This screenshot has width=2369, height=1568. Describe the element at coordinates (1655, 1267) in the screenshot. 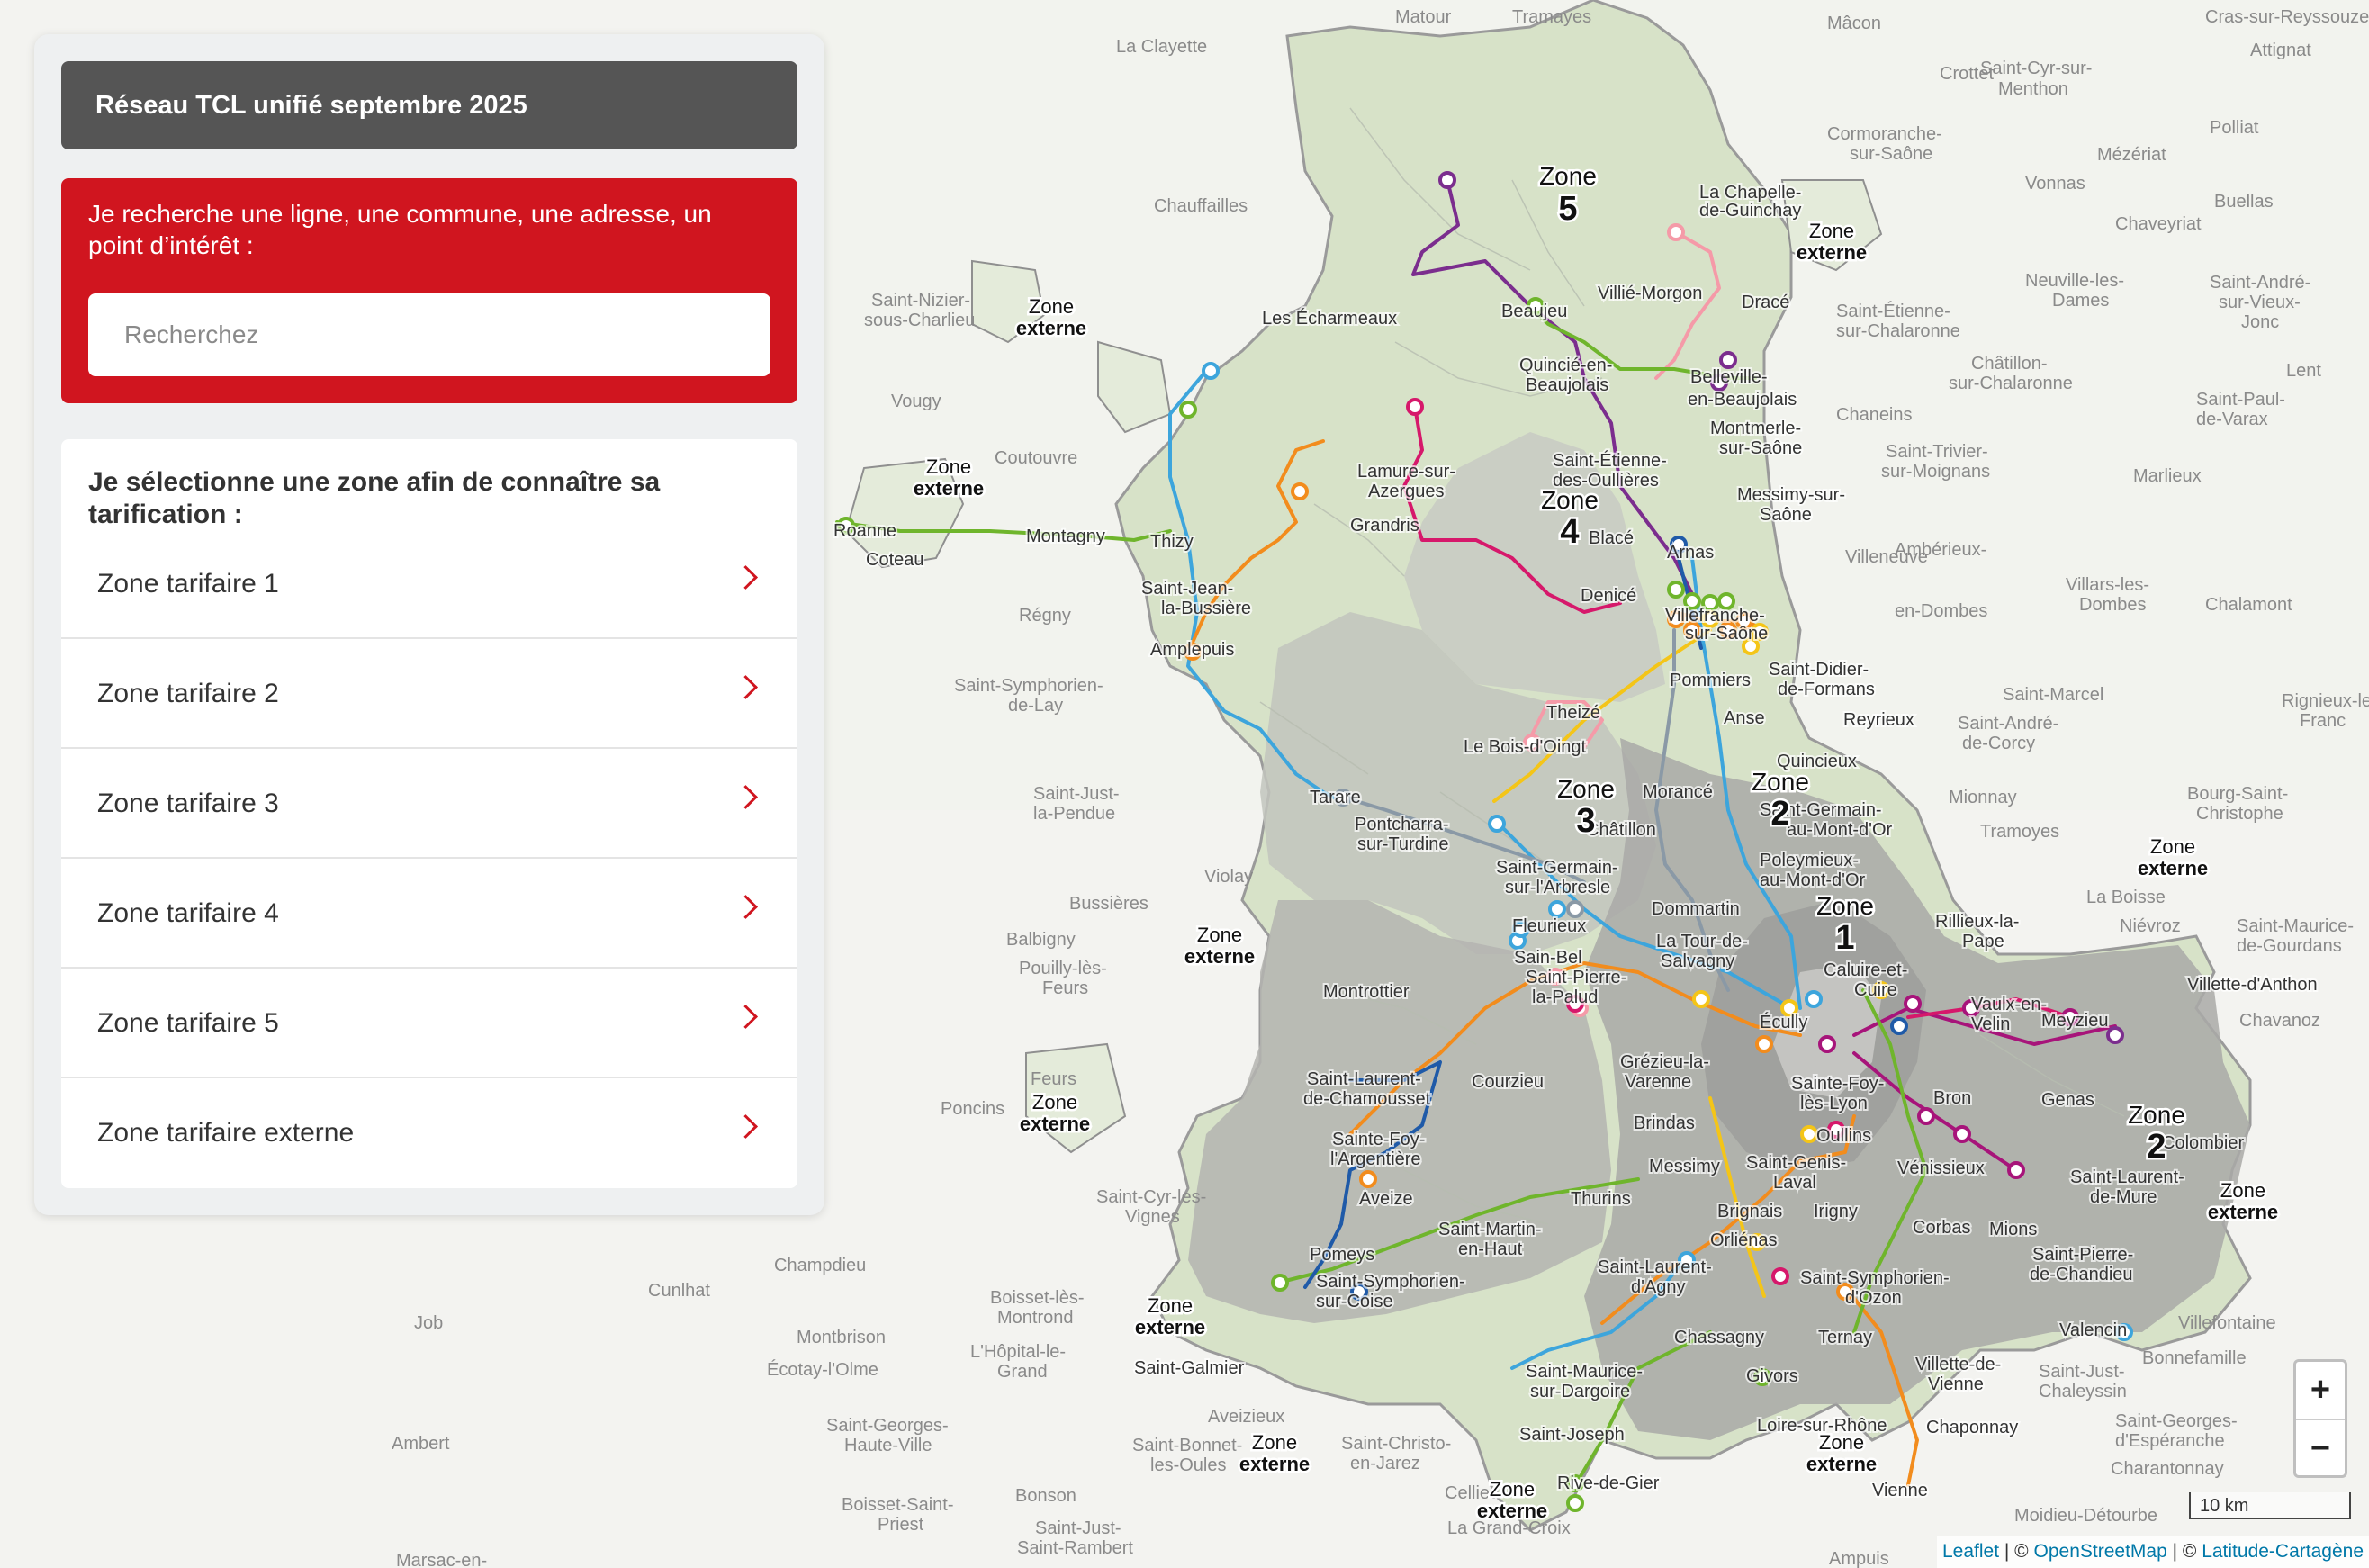

I see `town-label: Saint-Laurent-` at that location.